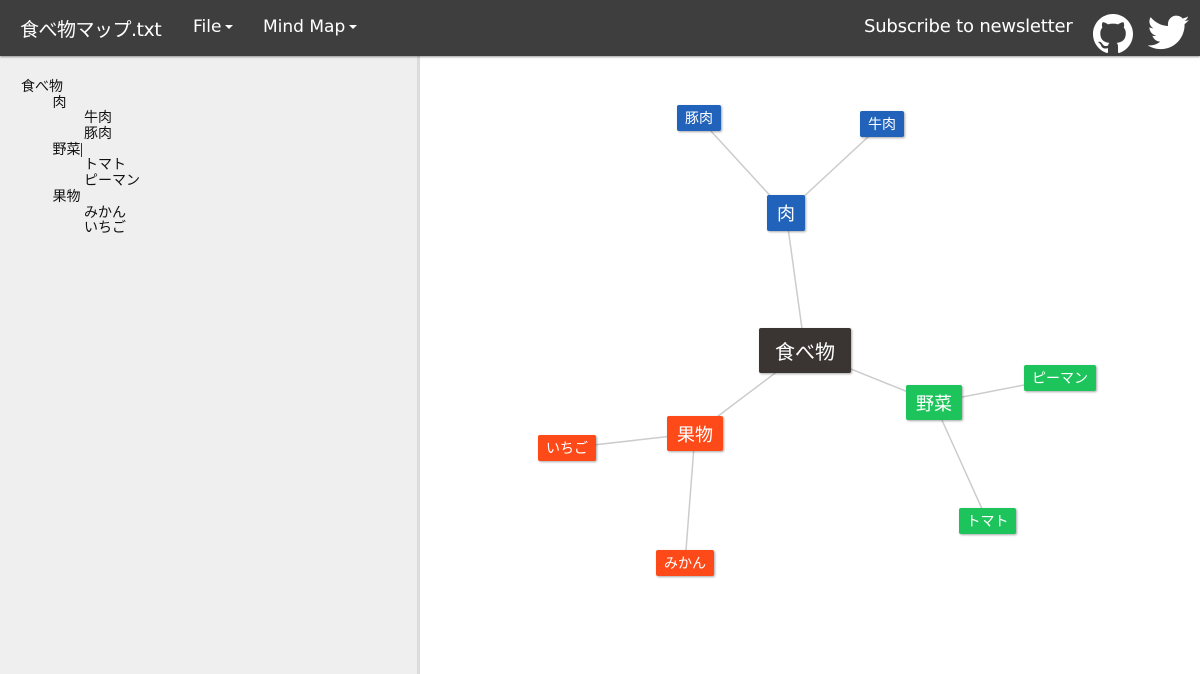 This screenshot has height=674, width=1200. What do you see at coordinates (80, 213) in the screenshot?
I see `editor-line: みかん` at bounding box center [80, 213].